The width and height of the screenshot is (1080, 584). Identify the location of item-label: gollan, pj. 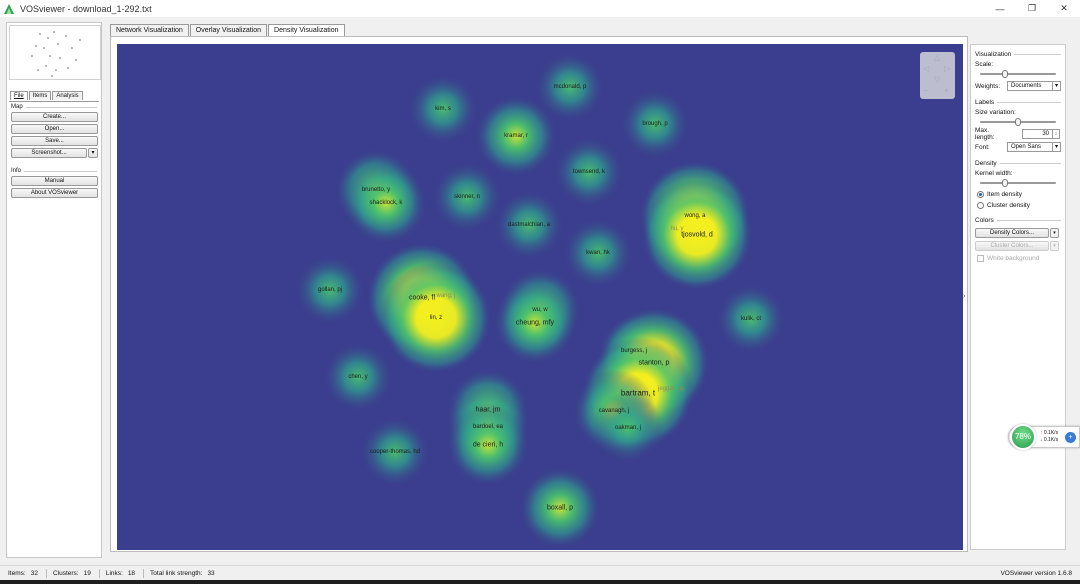
(330, 290).